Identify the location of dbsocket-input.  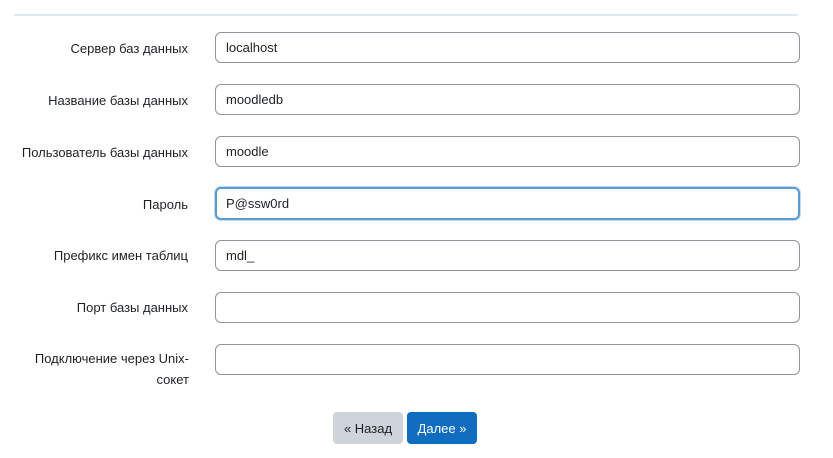
(507, 359).